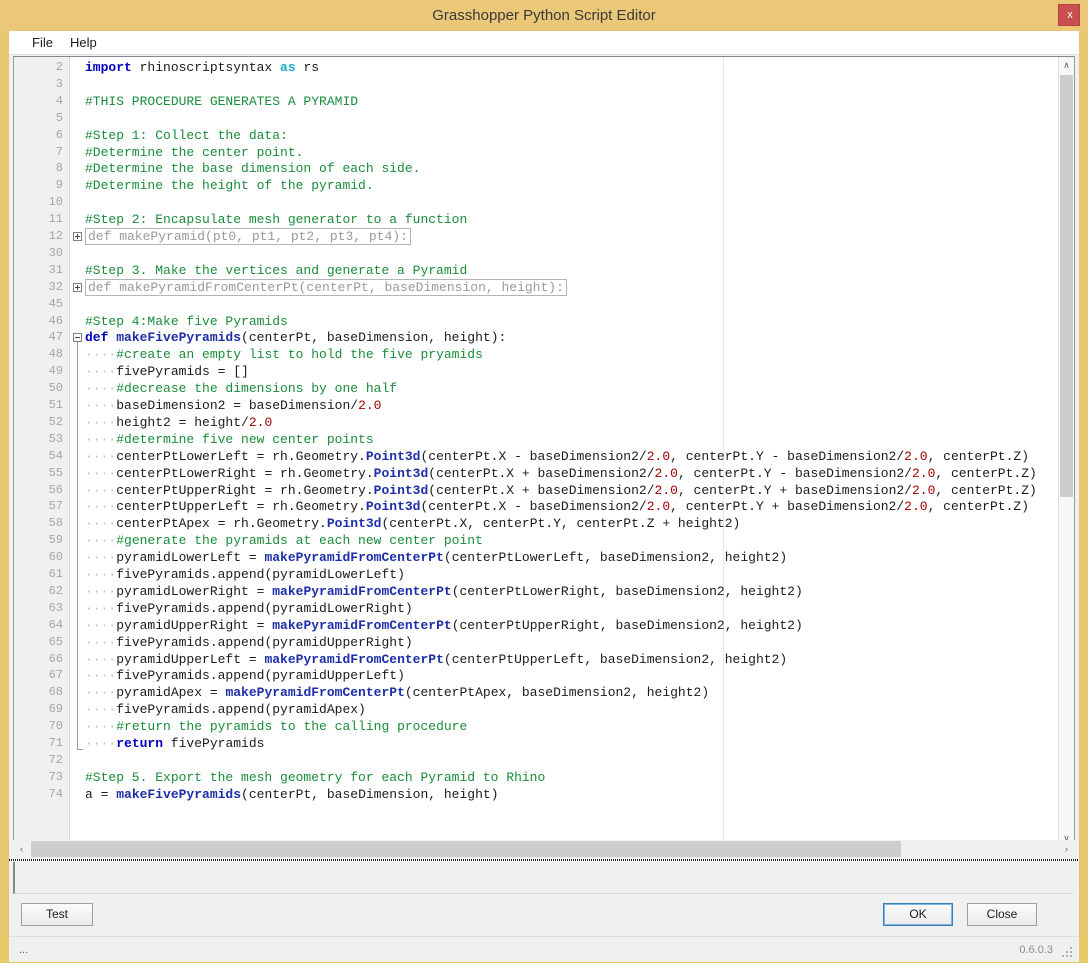  I want to click on resize-grip-icon, so click(1068, 953).